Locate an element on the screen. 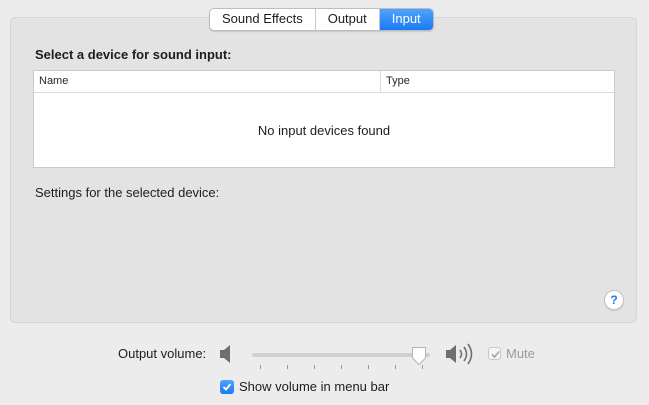  speaker-high-icon is located at coordinates (459, 354).